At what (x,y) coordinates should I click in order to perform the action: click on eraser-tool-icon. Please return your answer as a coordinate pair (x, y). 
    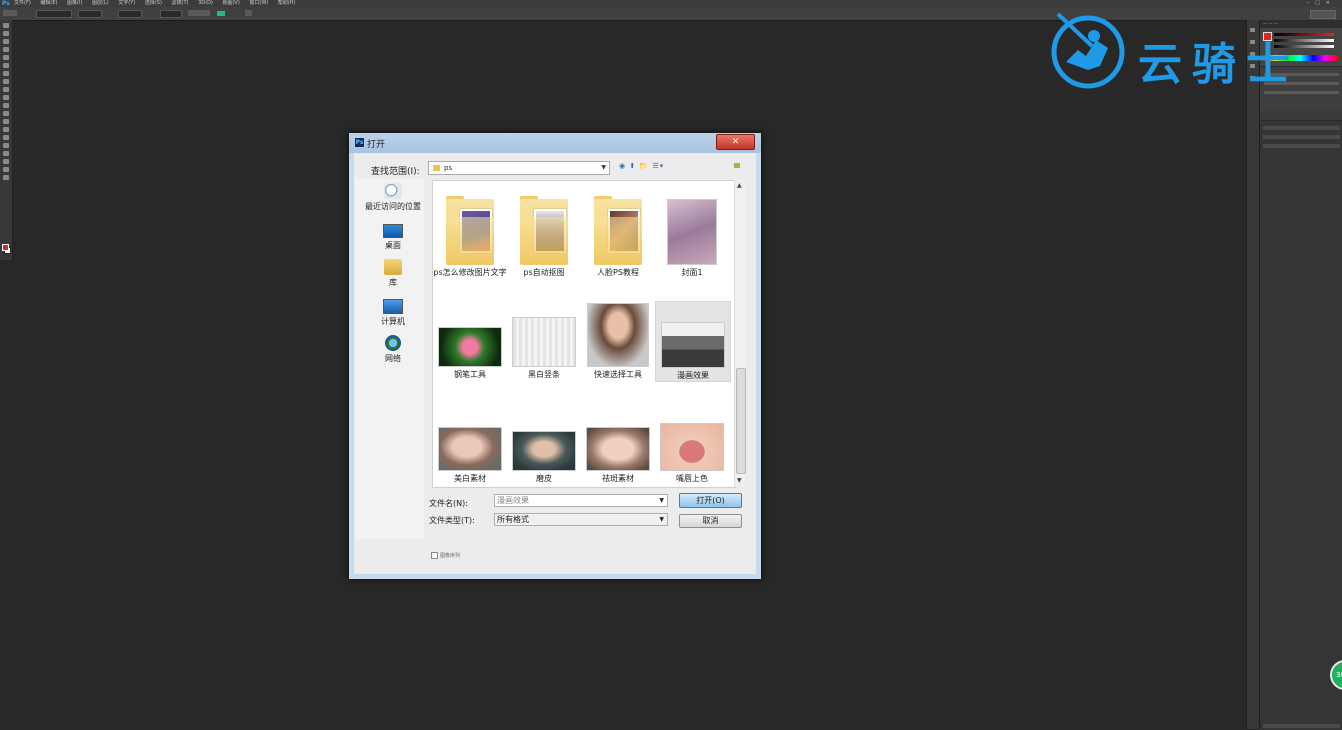
    Looking at the image, I should click on (6, 105).